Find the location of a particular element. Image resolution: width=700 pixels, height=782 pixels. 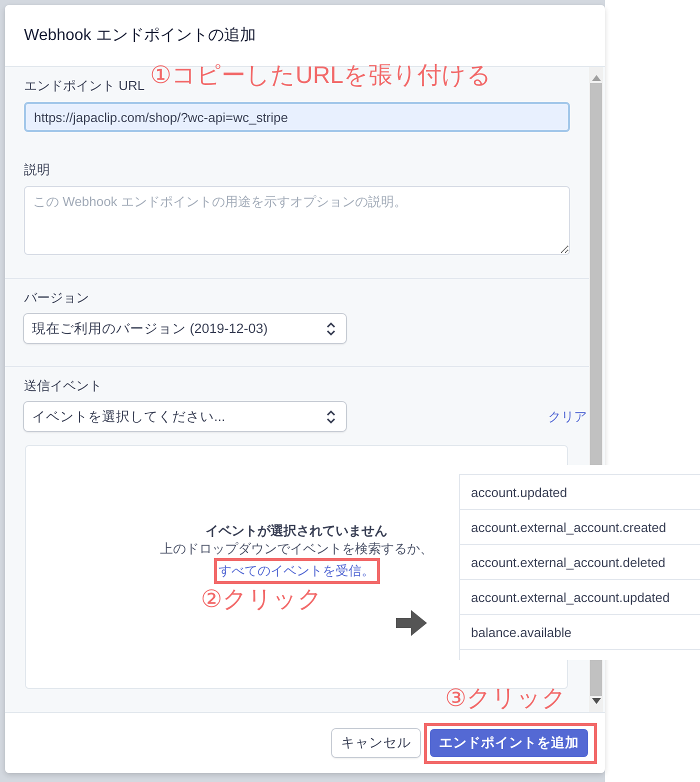

event-list-item: account.external_account.updated is located at coordinates (580, 597).